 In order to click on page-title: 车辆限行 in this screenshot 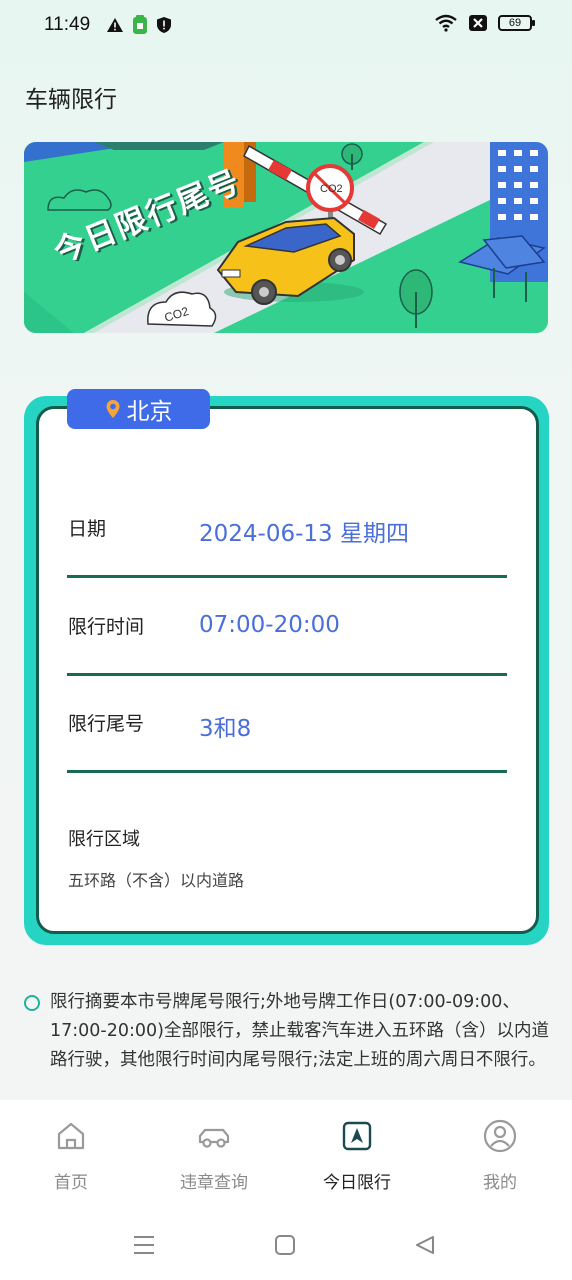, I will do `click(71, 100)`.